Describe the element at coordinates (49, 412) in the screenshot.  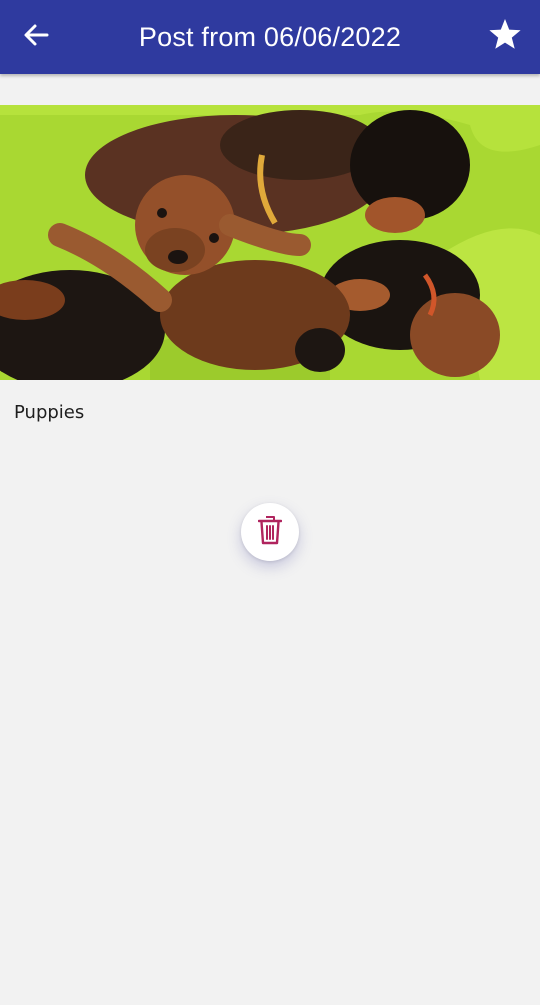
I see `post-caption: Puppies` at that location.